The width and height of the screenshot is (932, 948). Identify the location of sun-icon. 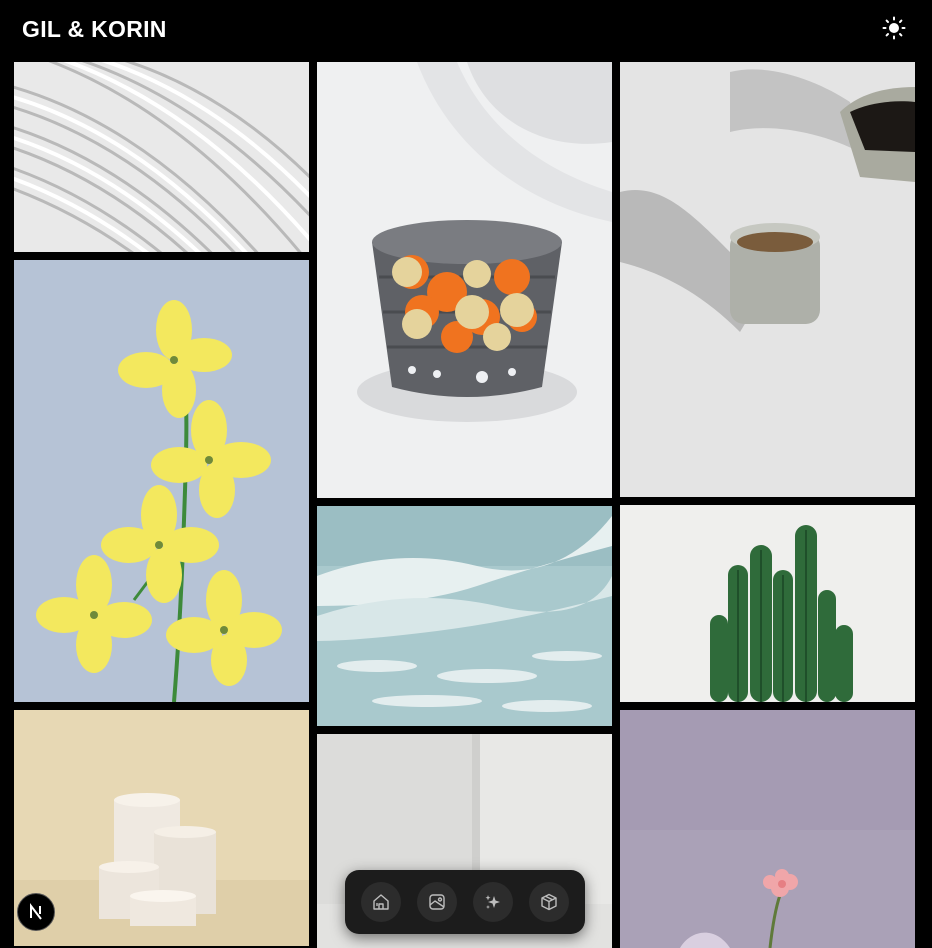
(894, 28).